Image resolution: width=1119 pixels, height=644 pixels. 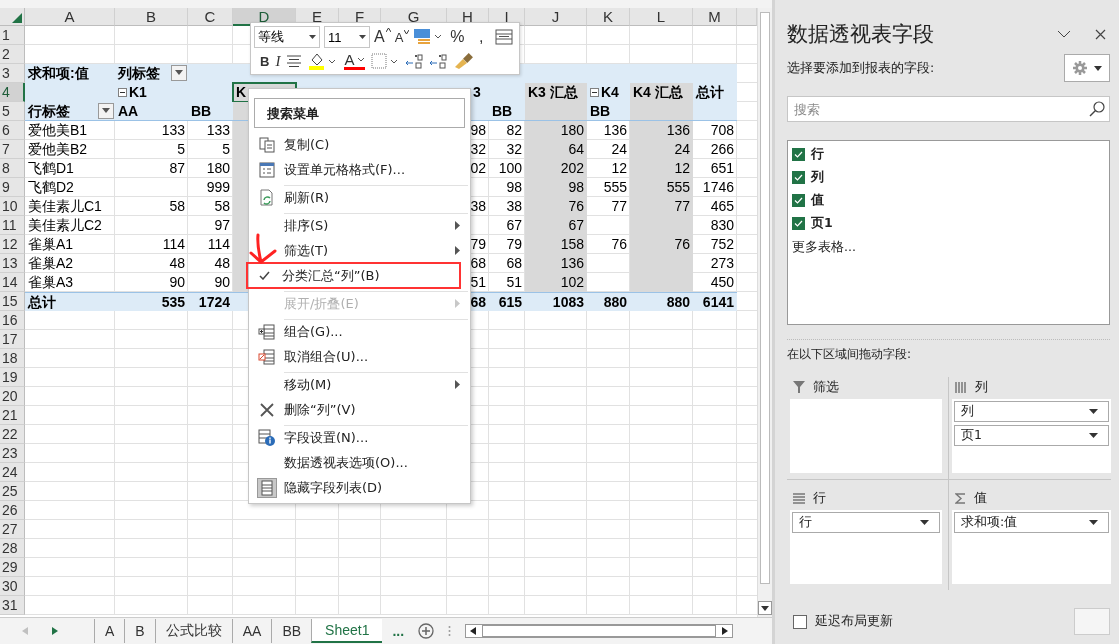 What do you see at coordinates (266, 169) in the screenshot?
I see `format-cells-icon` at bounding box center [266, 169].